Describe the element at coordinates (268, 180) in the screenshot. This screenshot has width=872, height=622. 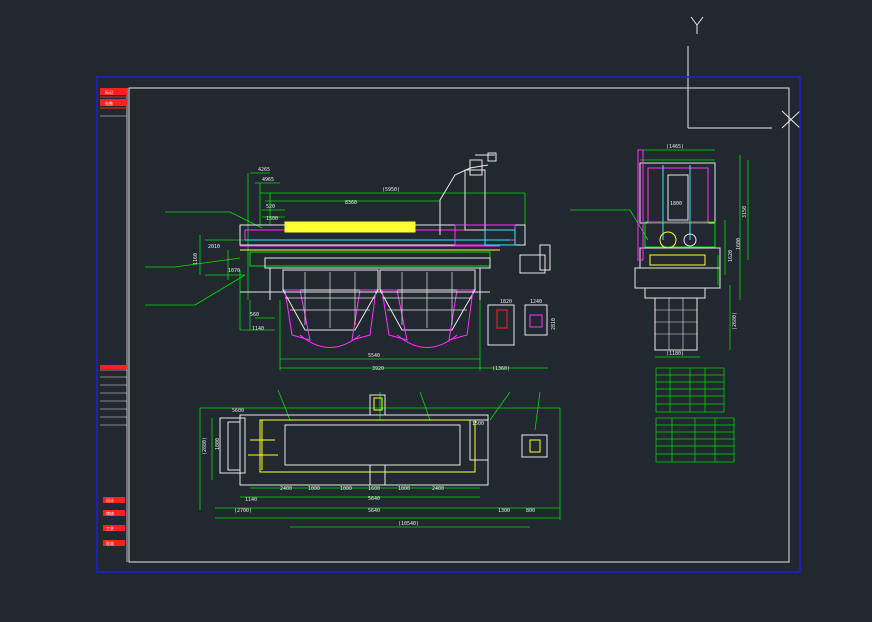
I see `dim-text: 4965` at that location.